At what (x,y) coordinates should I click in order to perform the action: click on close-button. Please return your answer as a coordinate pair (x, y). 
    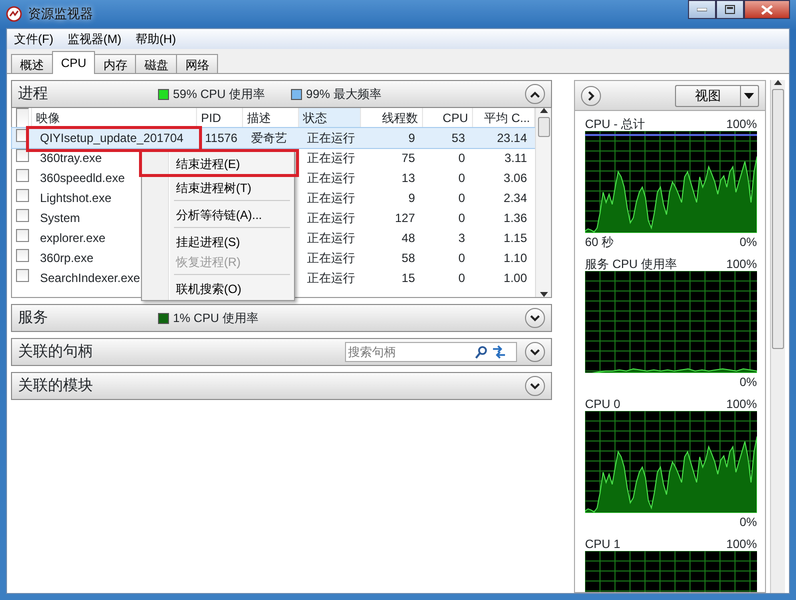
    Looking at the image, I should click on (767, 9).